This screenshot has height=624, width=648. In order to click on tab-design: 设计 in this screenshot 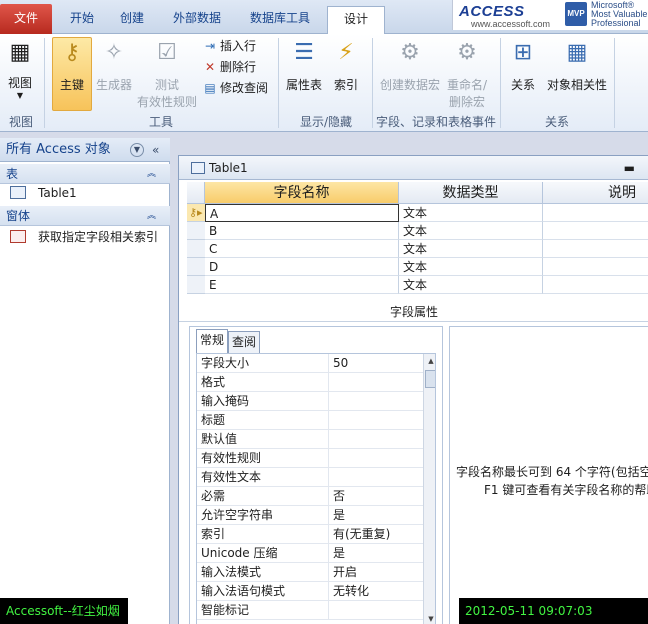, I will do `click(356, 20)`.